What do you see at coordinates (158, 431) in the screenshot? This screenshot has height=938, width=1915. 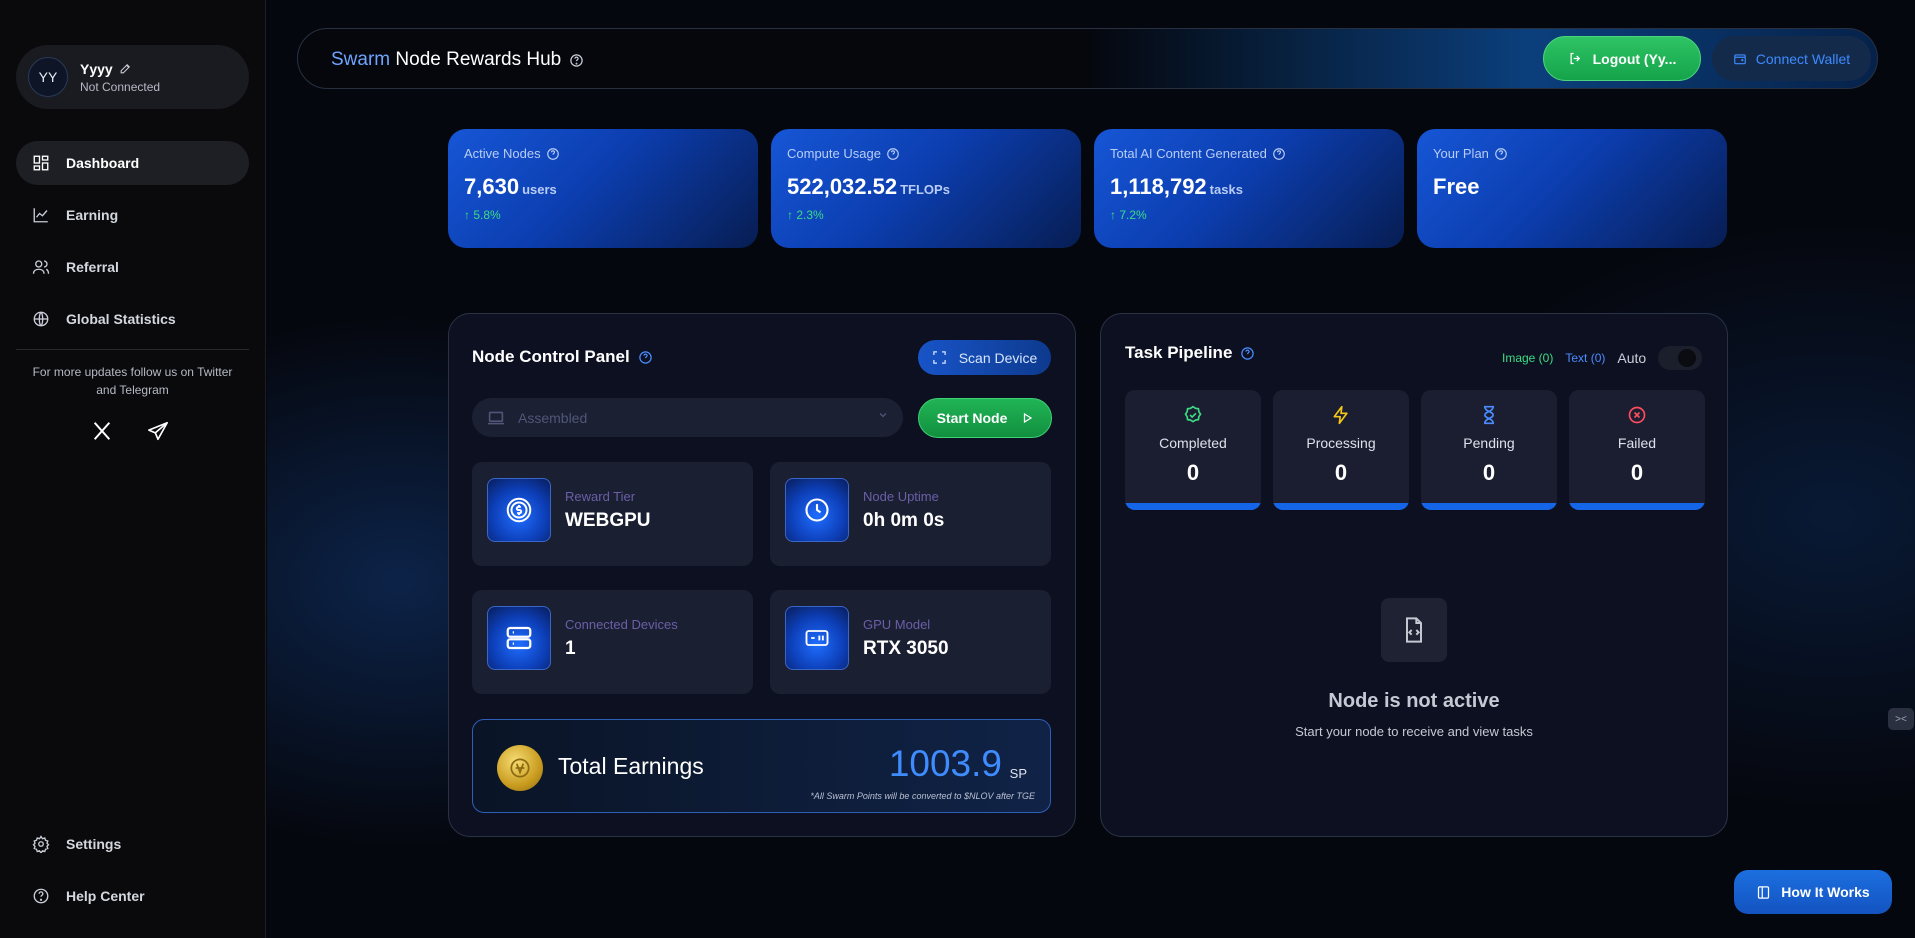 I see `telegram-icon` at bounding box center [158, 431].